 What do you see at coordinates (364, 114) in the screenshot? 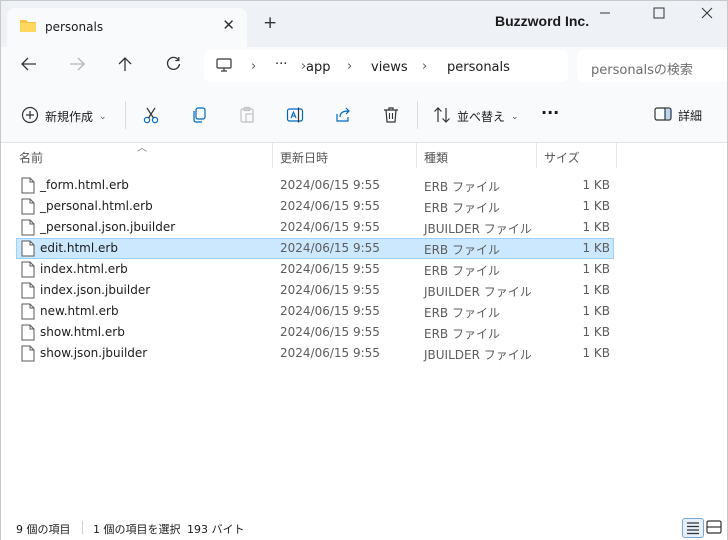
I see `command-bar: 新規作成 ⌄ 並べ替え ⌄ ··· 詳細` at bounding box center [364, 114].